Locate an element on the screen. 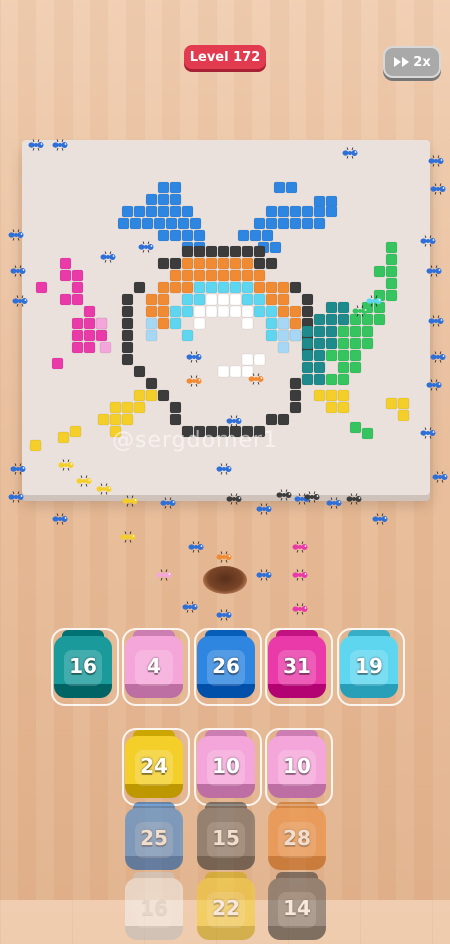 Image resolution: width=450 pixels, height=944 pixels. jar-count: 24 is located at coordinates (154, 766).